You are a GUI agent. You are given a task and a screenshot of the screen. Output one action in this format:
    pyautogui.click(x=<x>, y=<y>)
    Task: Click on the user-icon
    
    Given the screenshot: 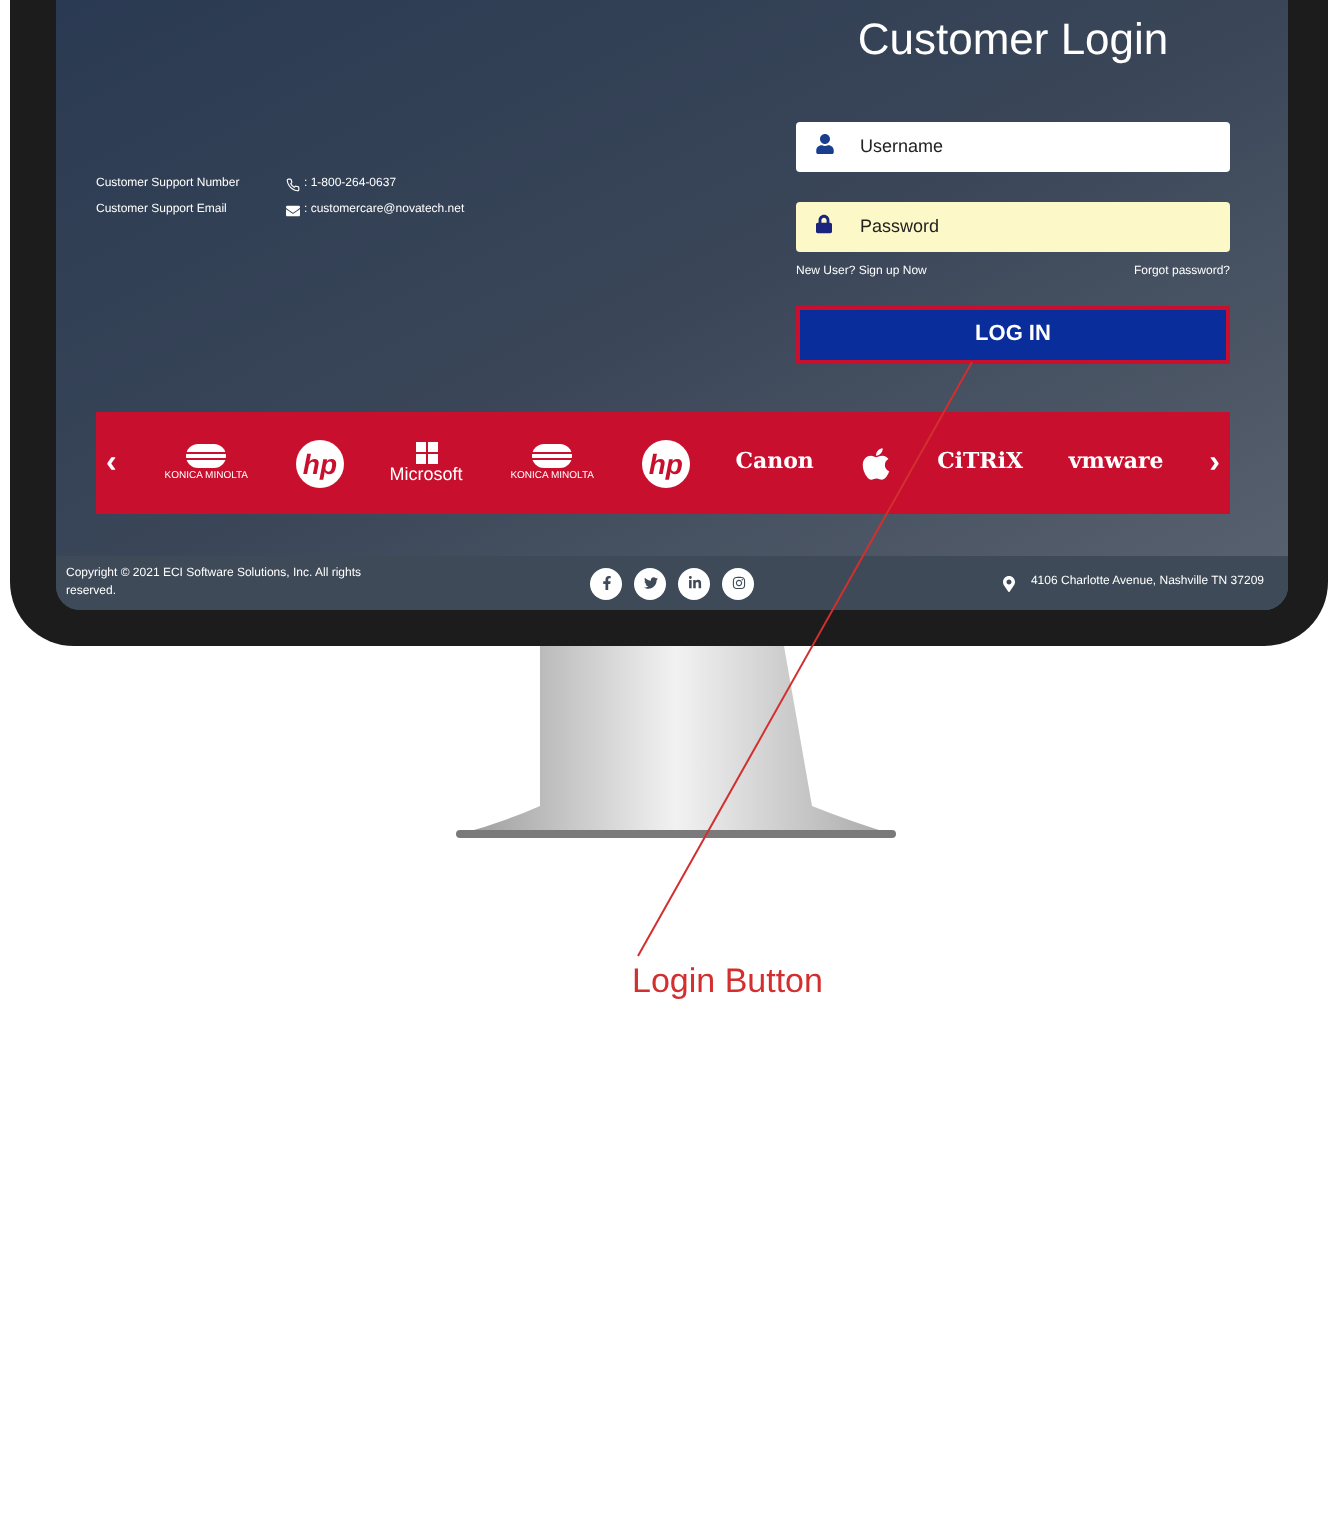 What is the action you would take?
    pyautogui.click(x=825, y=144)
    